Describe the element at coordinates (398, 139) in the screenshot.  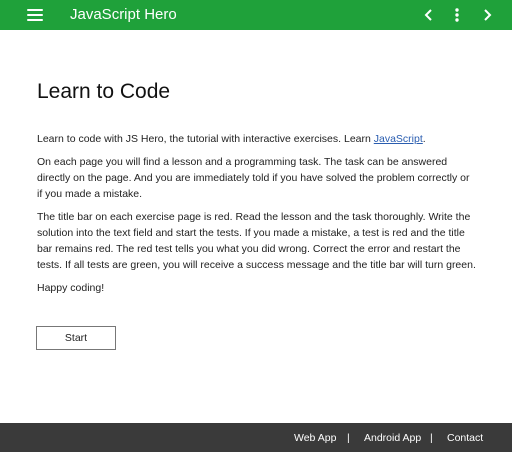
I see `javascript-link: JavaScript` at that location.